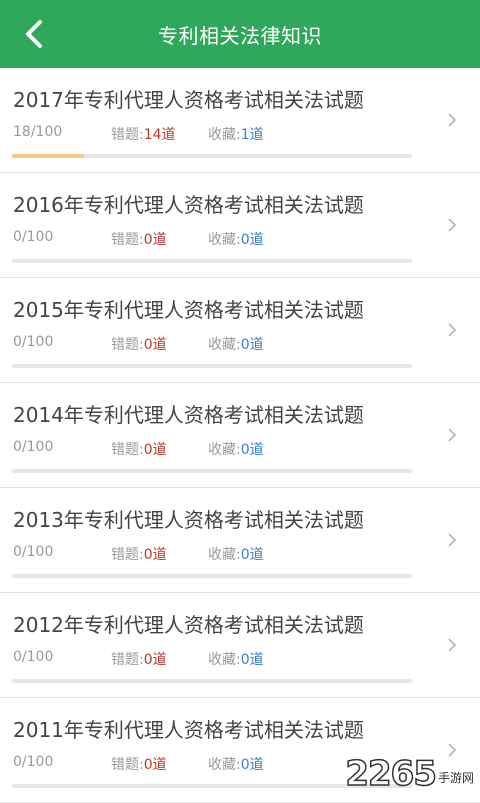 The width and height of the screenshot is (480, 803). Describe the element at coordinates (240, 330) in the screenshot. I see `list-item: 2015年专利代理人资格考试相关法试题 0/100 错题:0道 收藏:0道` at that location.